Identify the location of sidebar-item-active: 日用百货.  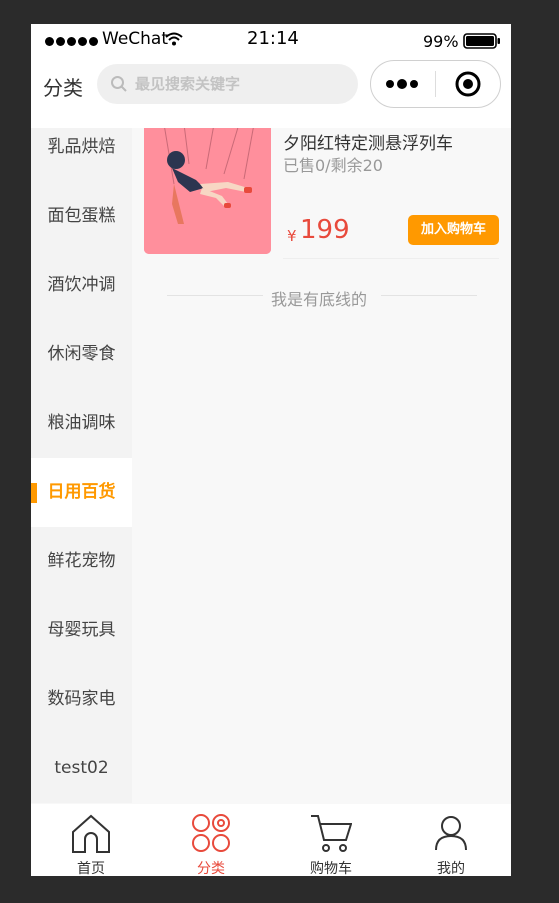
(81, 492).